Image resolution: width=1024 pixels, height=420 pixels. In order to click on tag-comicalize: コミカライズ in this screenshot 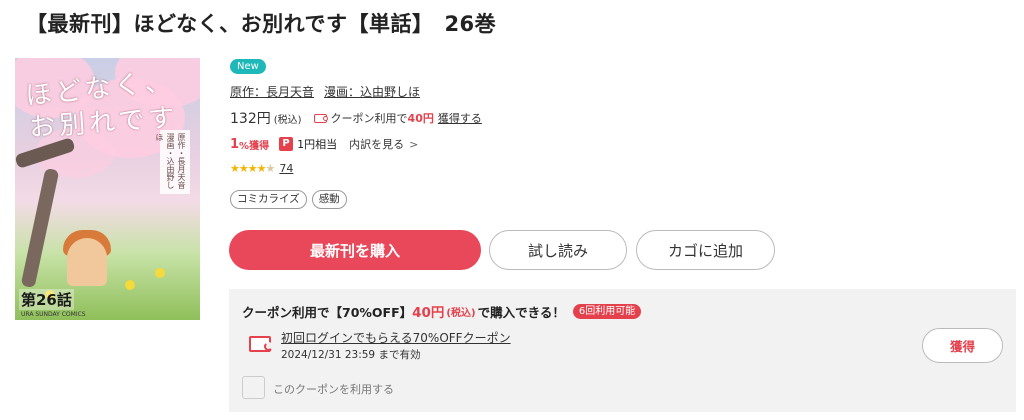, I will do `click(268, 199)`.